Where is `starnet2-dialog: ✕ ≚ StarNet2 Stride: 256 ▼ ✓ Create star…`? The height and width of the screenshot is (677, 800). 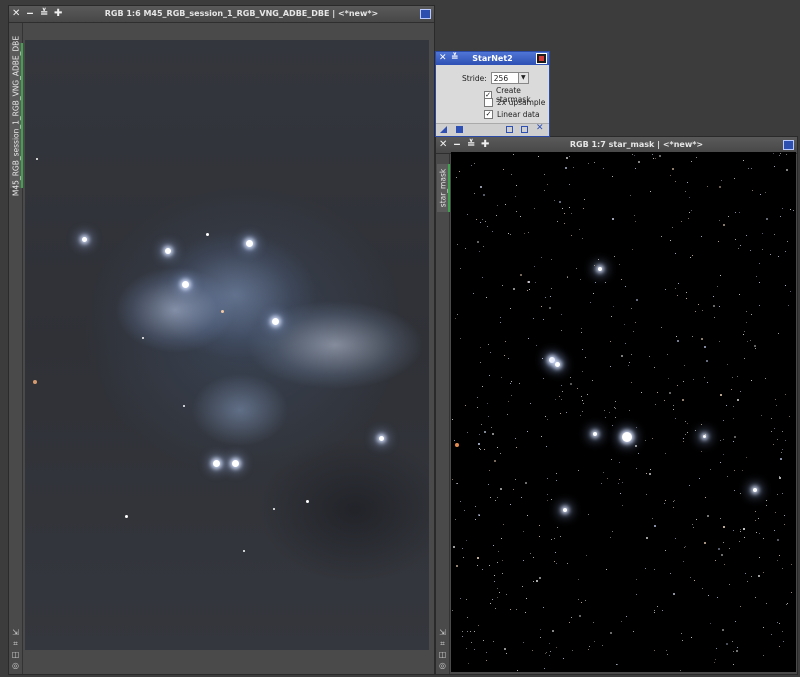
starnet2-dialog: ✕ ≚ StarNet2 Stride: 256 ▼ ✓ Create star… is located at coordinates (492, 94).